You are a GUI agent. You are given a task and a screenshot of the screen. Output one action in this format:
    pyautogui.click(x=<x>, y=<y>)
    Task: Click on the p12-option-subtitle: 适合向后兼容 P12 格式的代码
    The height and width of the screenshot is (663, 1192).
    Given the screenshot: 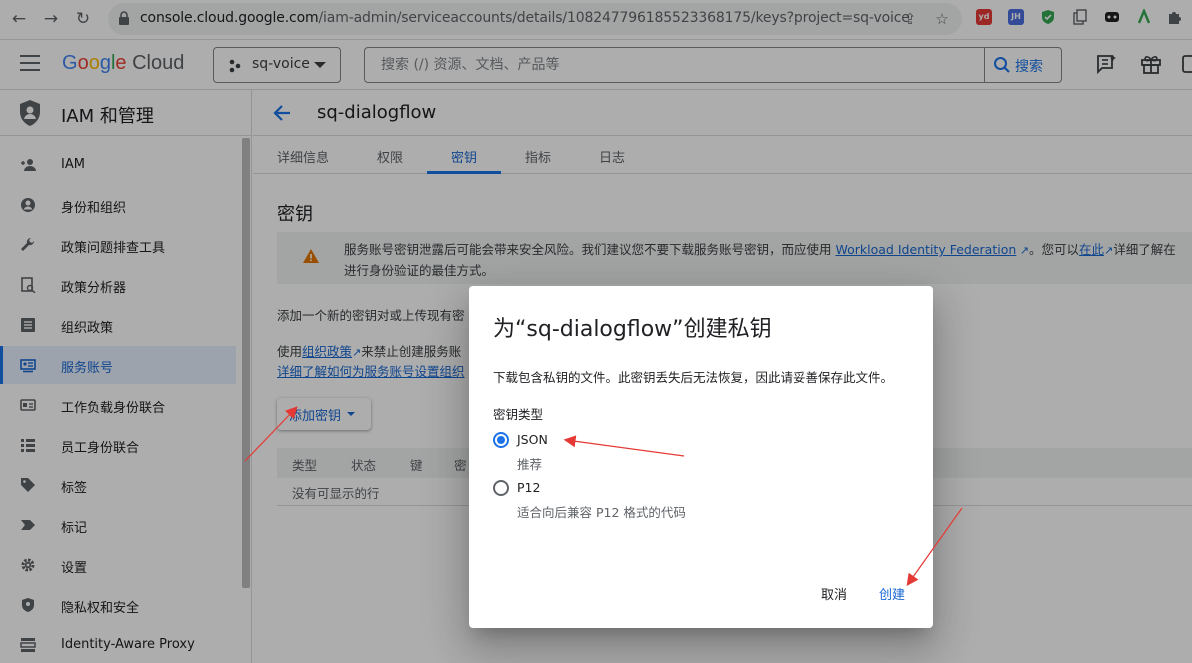 What is the action you would take?
    pyautogui.click(x=601, y=512)
    